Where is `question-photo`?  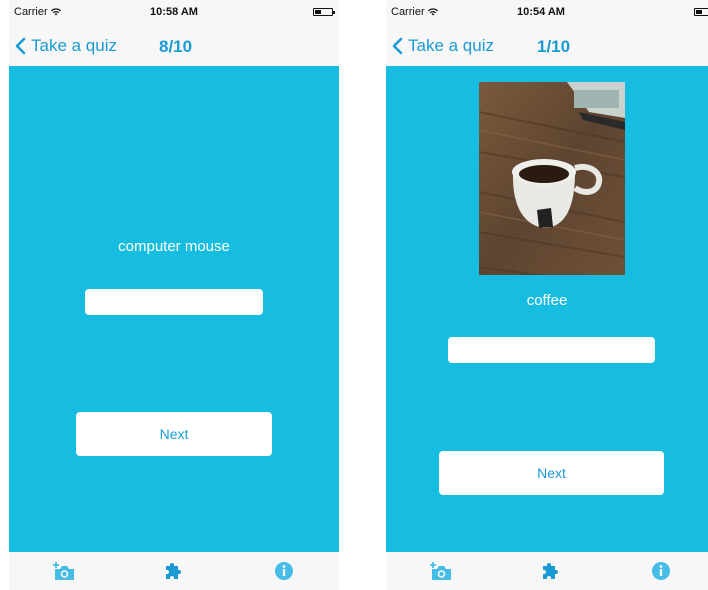 question-photo is located at coordinates (552, 178).